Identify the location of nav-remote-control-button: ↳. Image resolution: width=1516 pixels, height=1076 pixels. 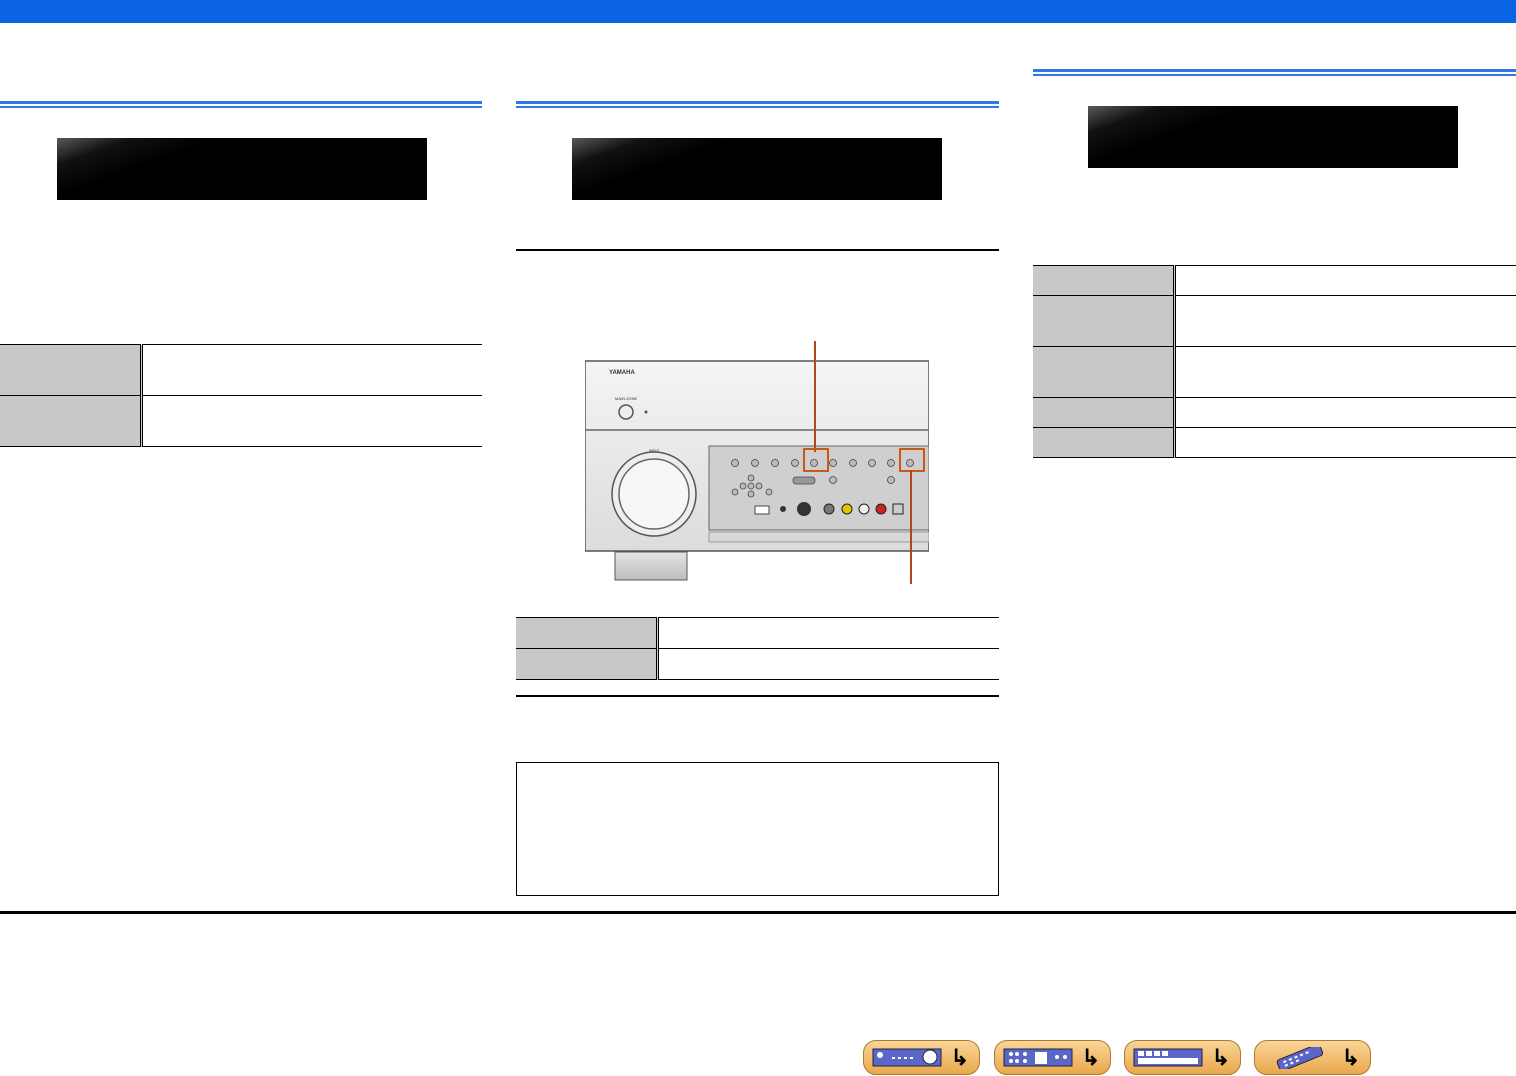
(1312, 1057).